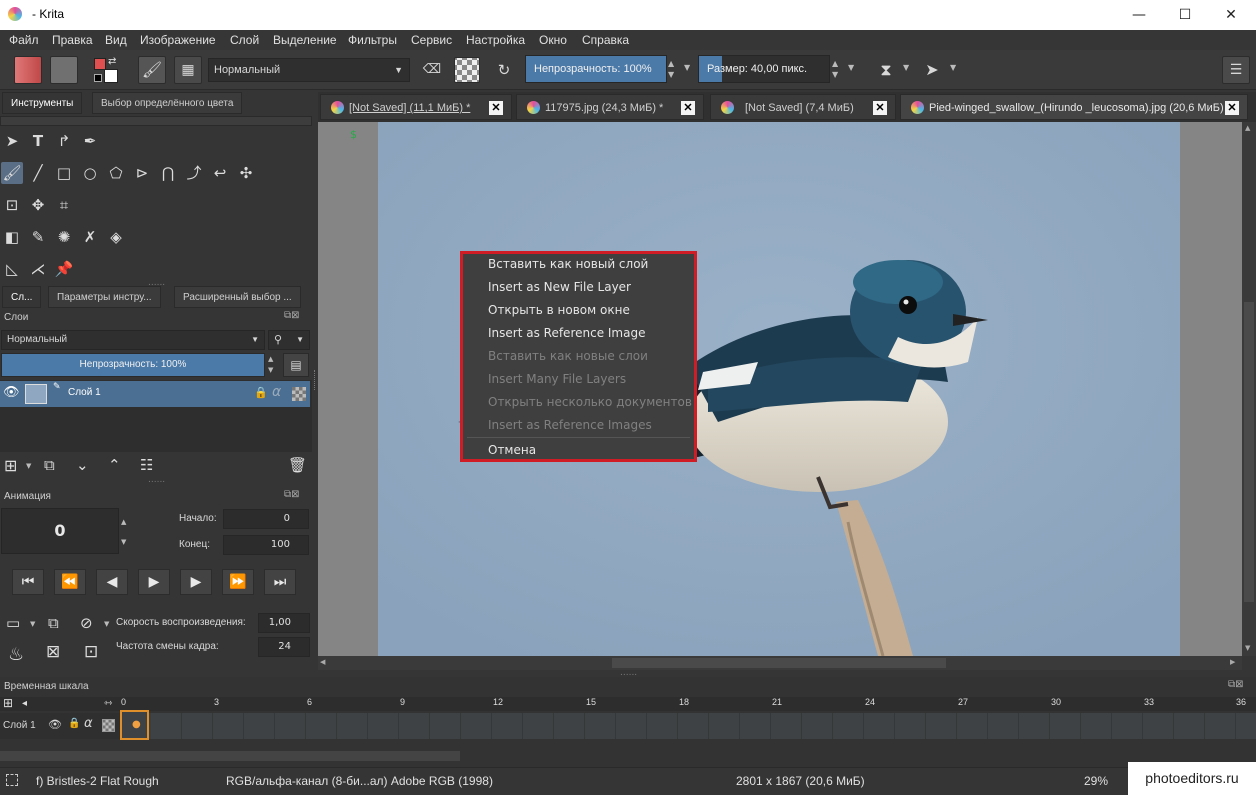  What do you see at coordinates (42, 103) in the screenshot?
I see `tab-tools: Инструменты` at bounding box center [42, 103].